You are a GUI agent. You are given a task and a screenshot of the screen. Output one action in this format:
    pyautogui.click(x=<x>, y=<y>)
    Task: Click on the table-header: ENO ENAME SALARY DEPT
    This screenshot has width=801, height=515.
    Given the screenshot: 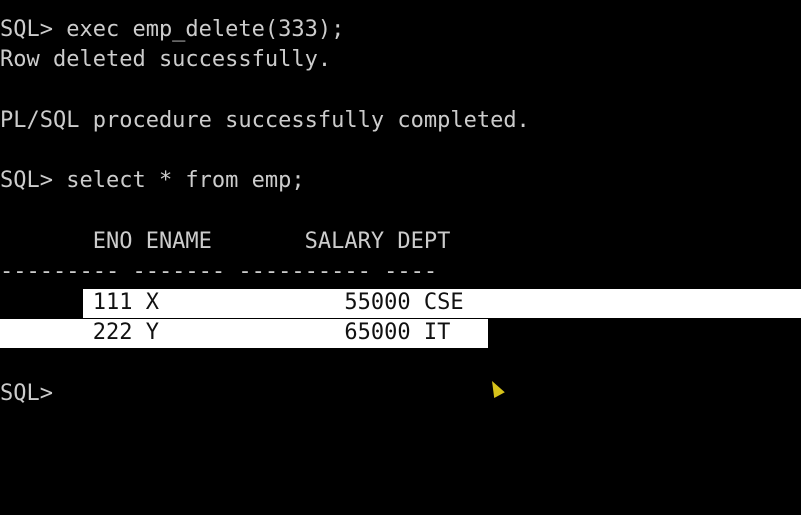 What is the action you would take?
    pyautogui.click(x=225, y=241)
    